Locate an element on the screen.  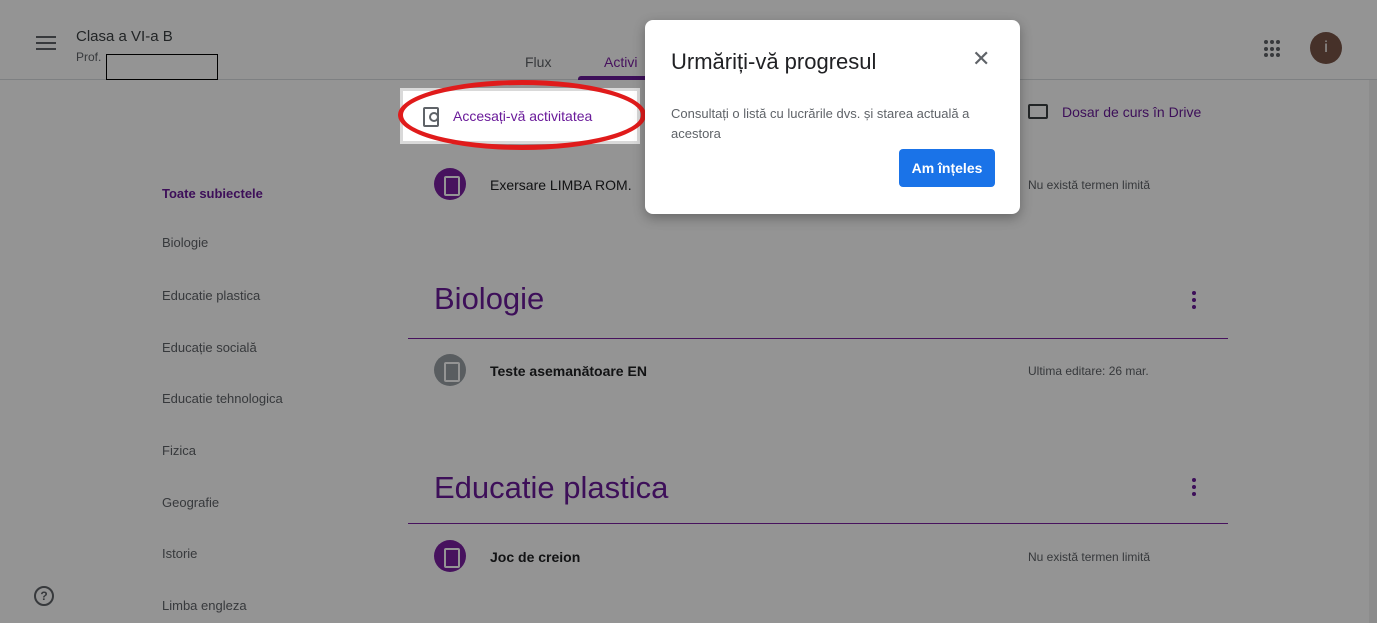
view-your-work-button: Accesați-vă activitatea is located at coordinates (520, 116).